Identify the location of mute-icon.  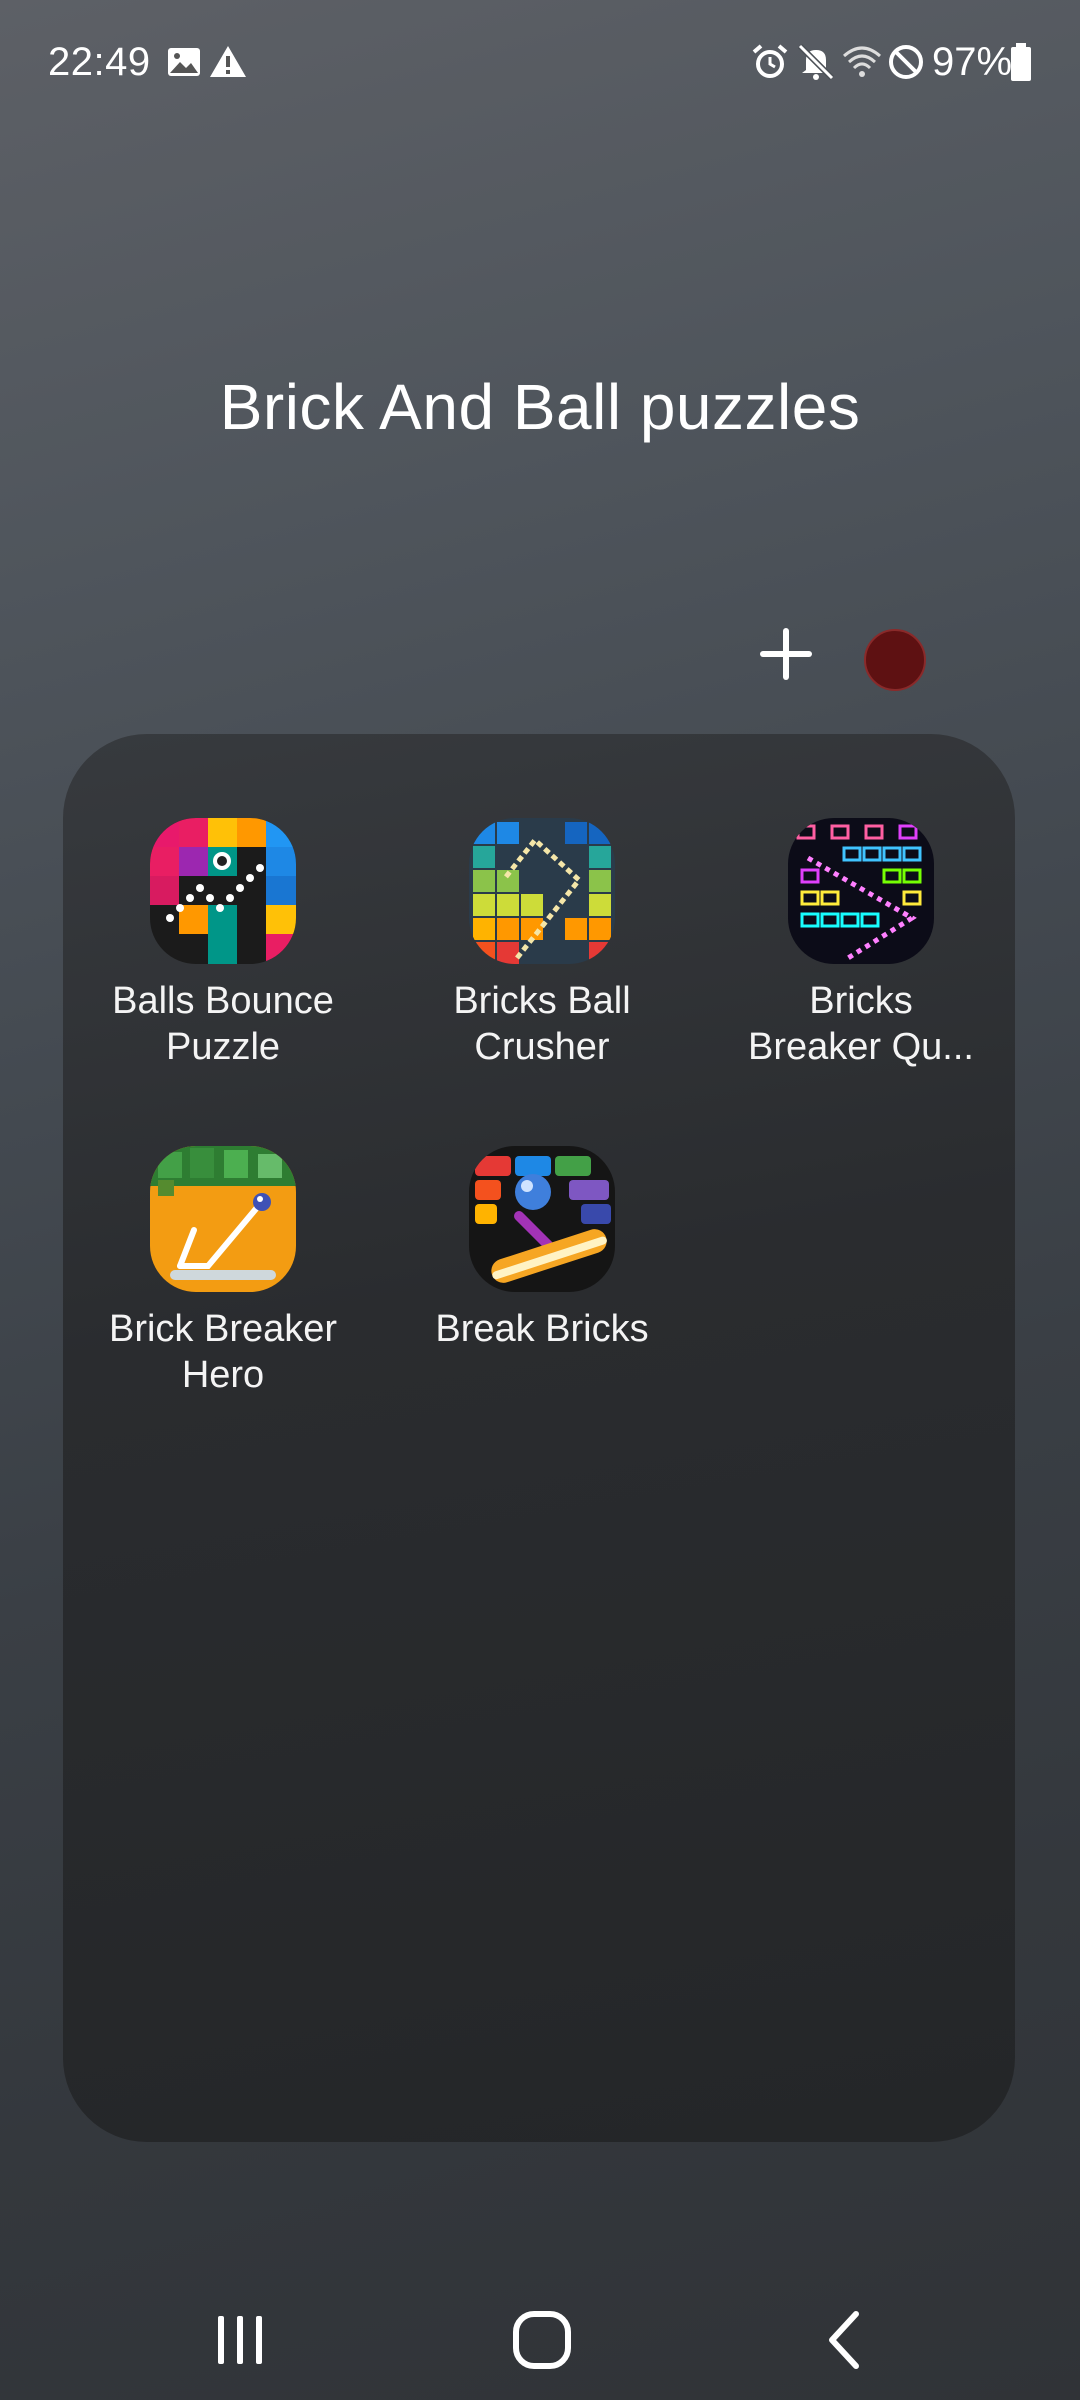
(816, 62).